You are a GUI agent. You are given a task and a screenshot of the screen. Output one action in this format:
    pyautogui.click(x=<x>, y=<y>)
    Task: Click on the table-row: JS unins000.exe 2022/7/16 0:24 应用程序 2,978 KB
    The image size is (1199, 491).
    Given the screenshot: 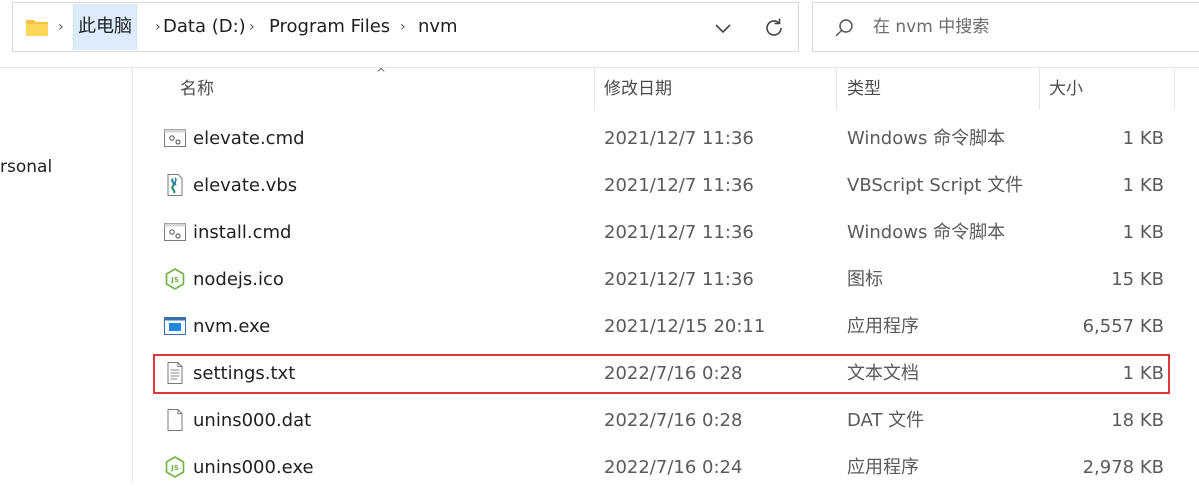 What is the action you would take?
    pyautogui.click(x=666, y=467)
    